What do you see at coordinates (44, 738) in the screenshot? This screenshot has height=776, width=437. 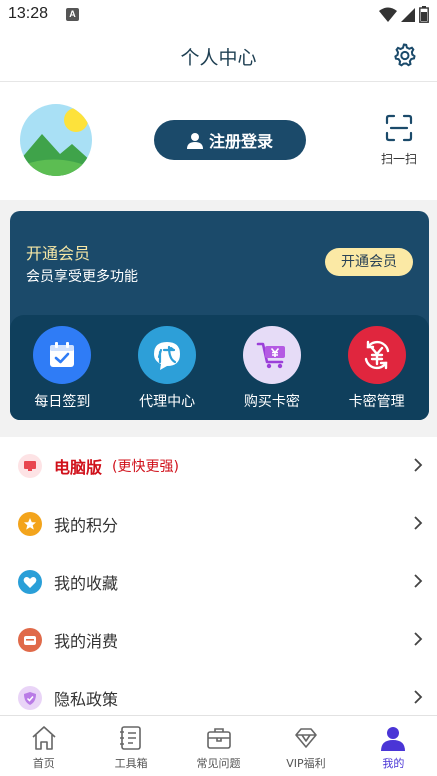 I see `home-icon` at bounding box center [44, 738].